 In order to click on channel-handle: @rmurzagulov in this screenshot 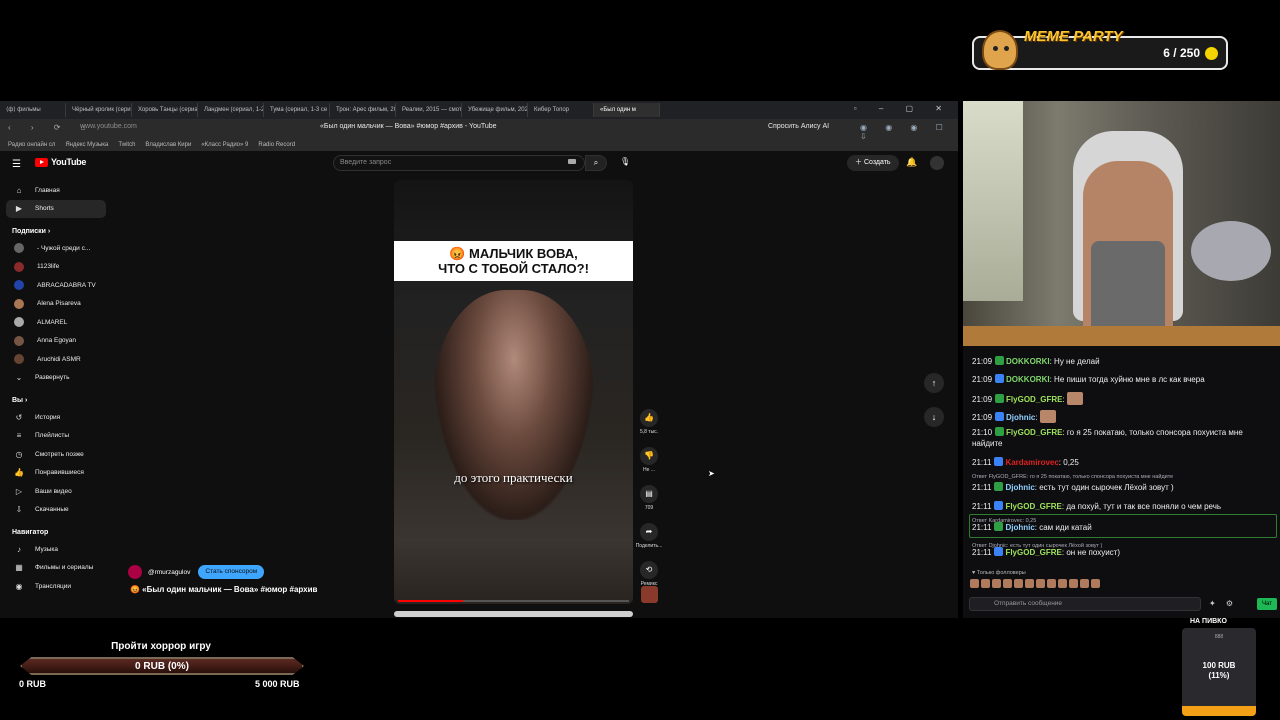, I will do `click(169, 572)`.